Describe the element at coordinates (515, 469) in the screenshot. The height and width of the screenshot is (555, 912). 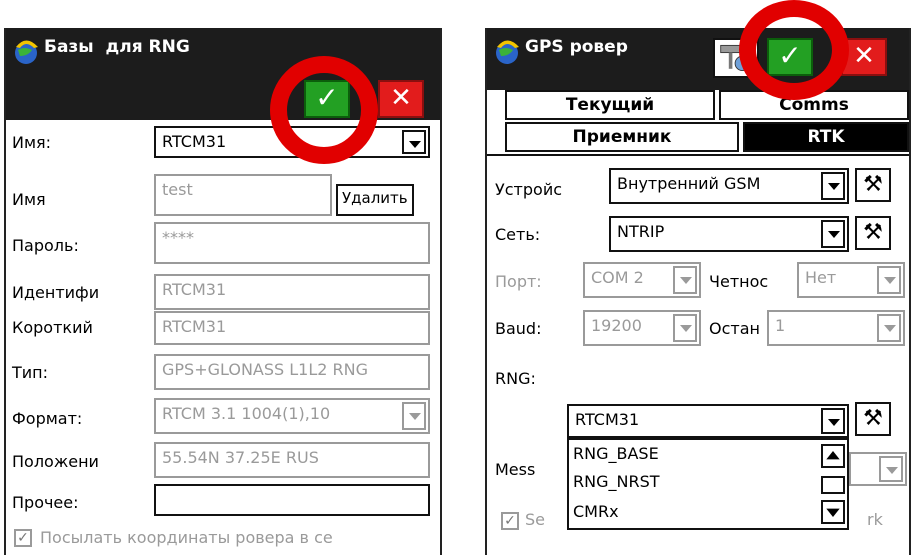
I see `messages-label: Mess` at that location.